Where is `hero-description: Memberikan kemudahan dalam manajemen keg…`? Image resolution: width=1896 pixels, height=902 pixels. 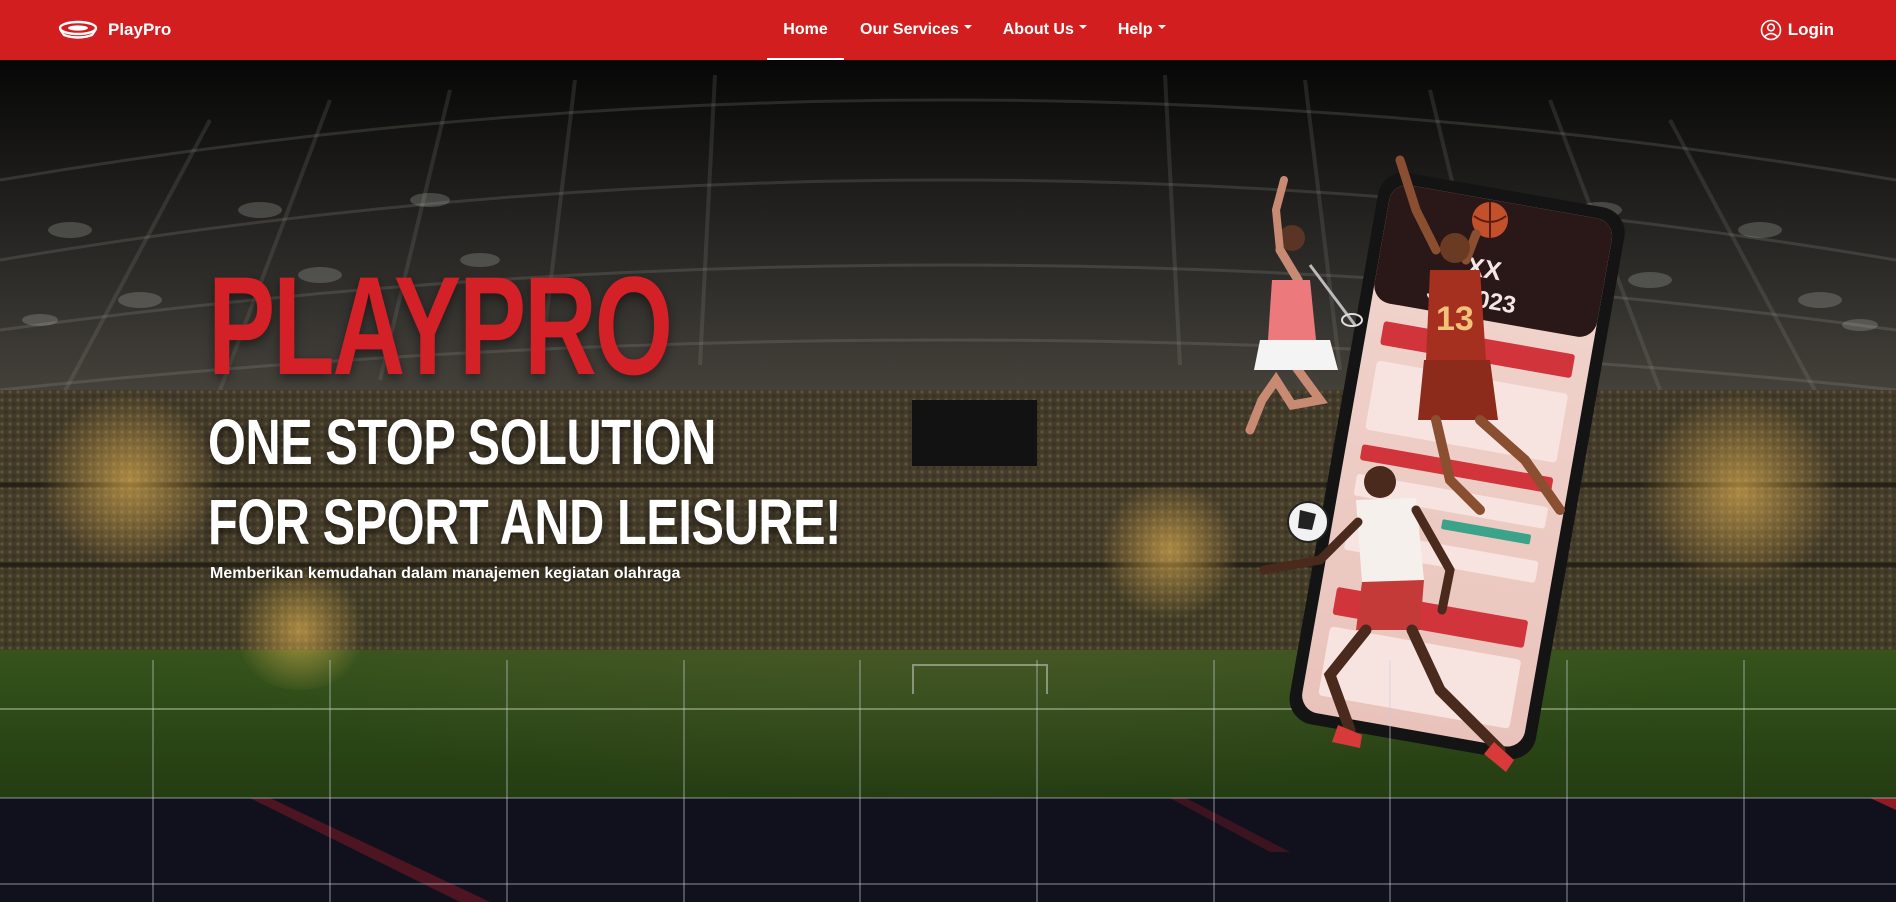
hero-description: Memberikan kemudahan dalam manajemen keg… is located at coordinates (445, 573).